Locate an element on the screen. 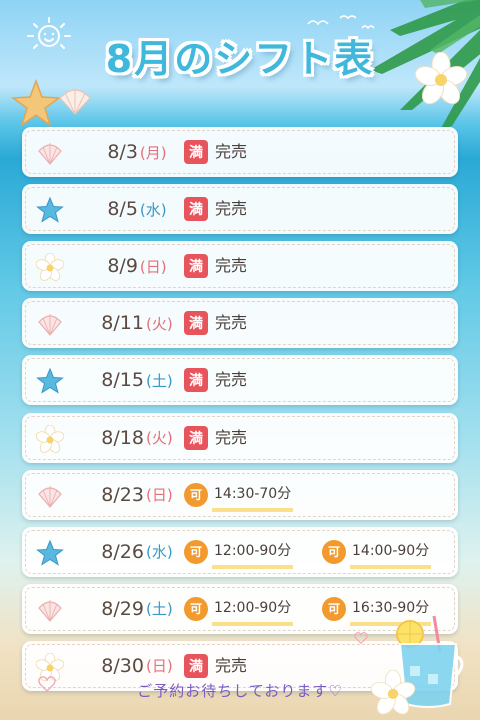  date-text: 8/3 is located at coordinates (122, 152).